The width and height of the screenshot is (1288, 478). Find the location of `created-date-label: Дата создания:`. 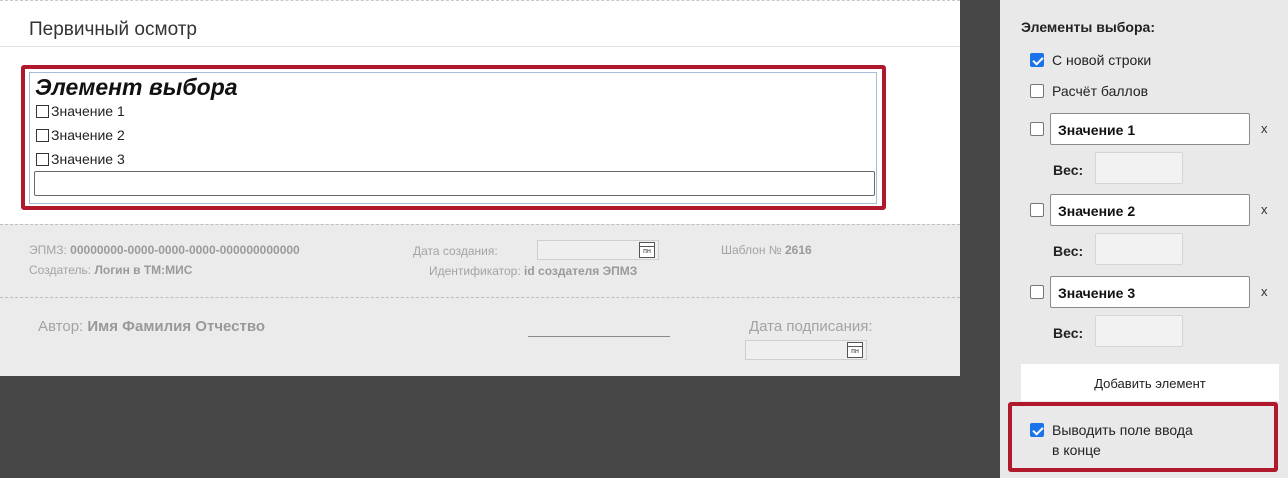

created-date-label: Дата создания: is located at coordinates (455, 251).